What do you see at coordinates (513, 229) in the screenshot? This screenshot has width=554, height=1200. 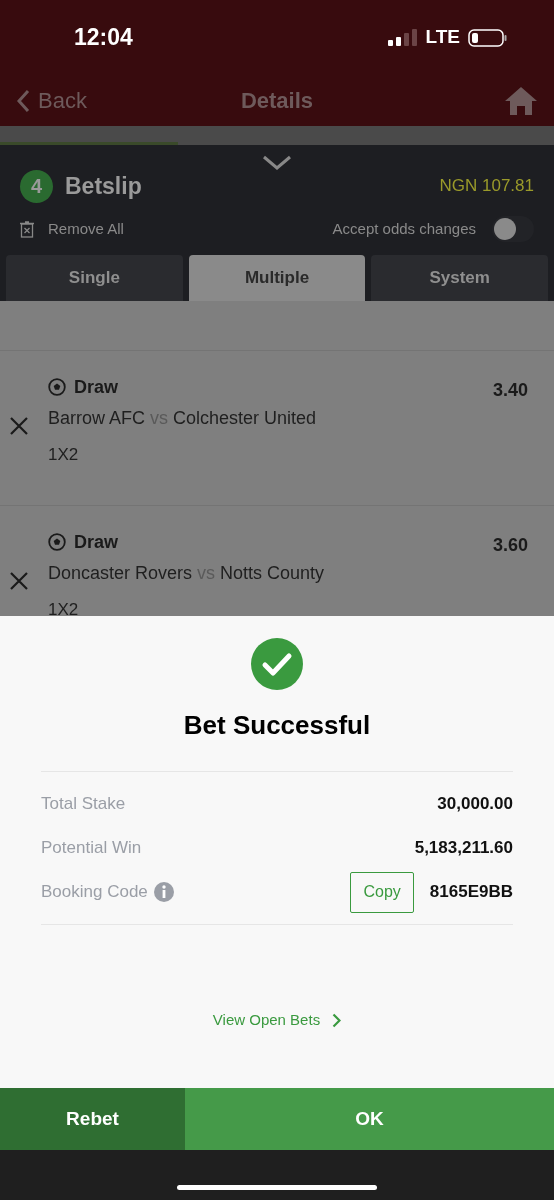 I see `accept-odds-toggle` at bounding box center [513, 229].